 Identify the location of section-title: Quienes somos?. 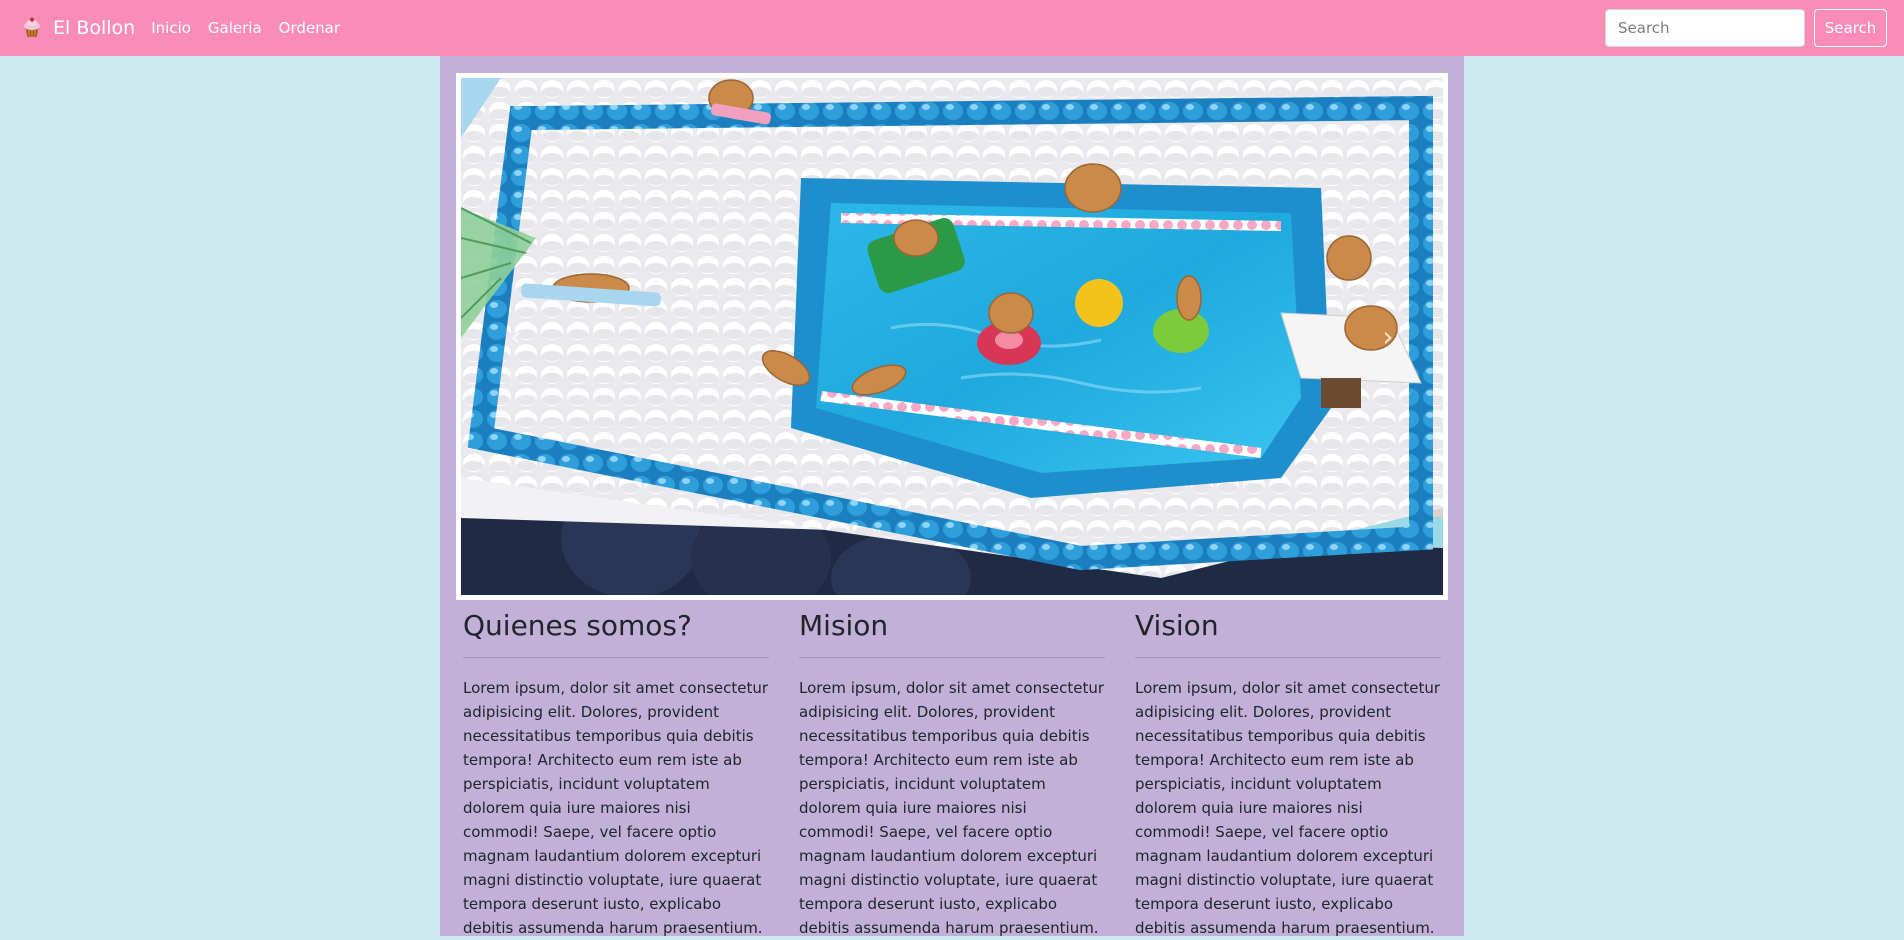
(577, 625).